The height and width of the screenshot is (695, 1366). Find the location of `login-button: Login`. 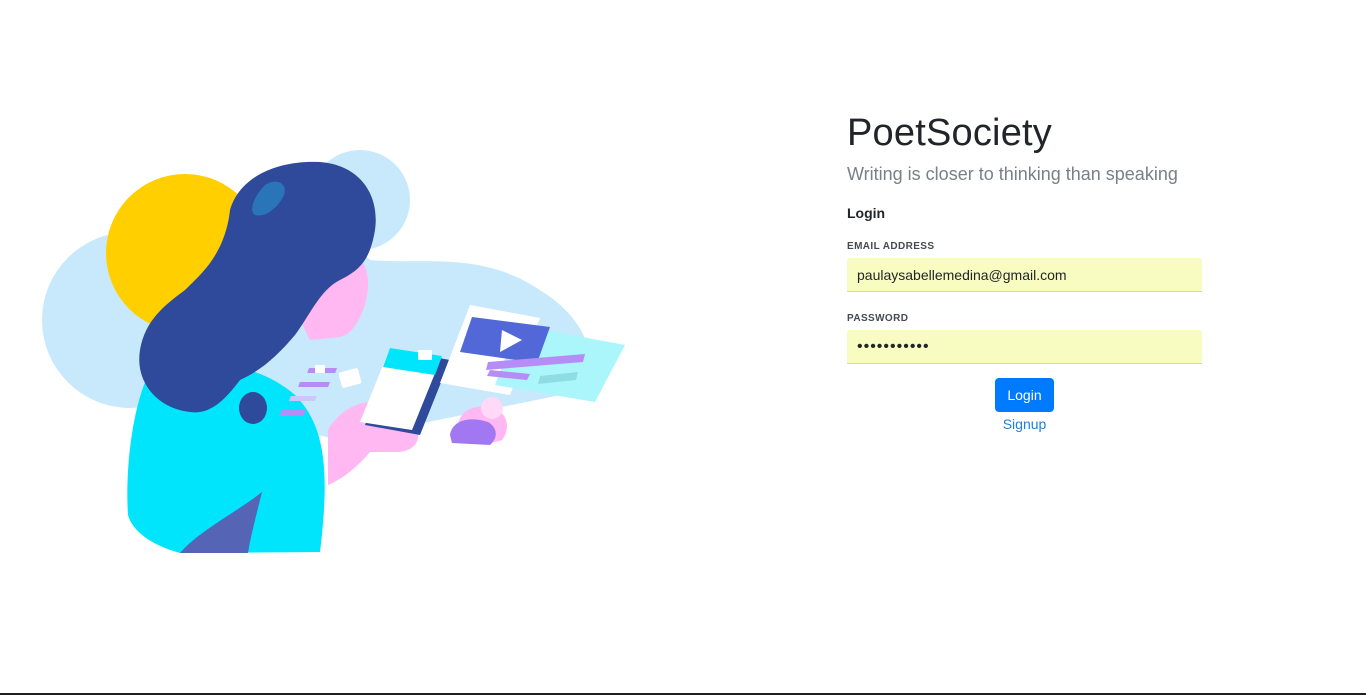

login-button: Login is located at coordinates (1024, 395).